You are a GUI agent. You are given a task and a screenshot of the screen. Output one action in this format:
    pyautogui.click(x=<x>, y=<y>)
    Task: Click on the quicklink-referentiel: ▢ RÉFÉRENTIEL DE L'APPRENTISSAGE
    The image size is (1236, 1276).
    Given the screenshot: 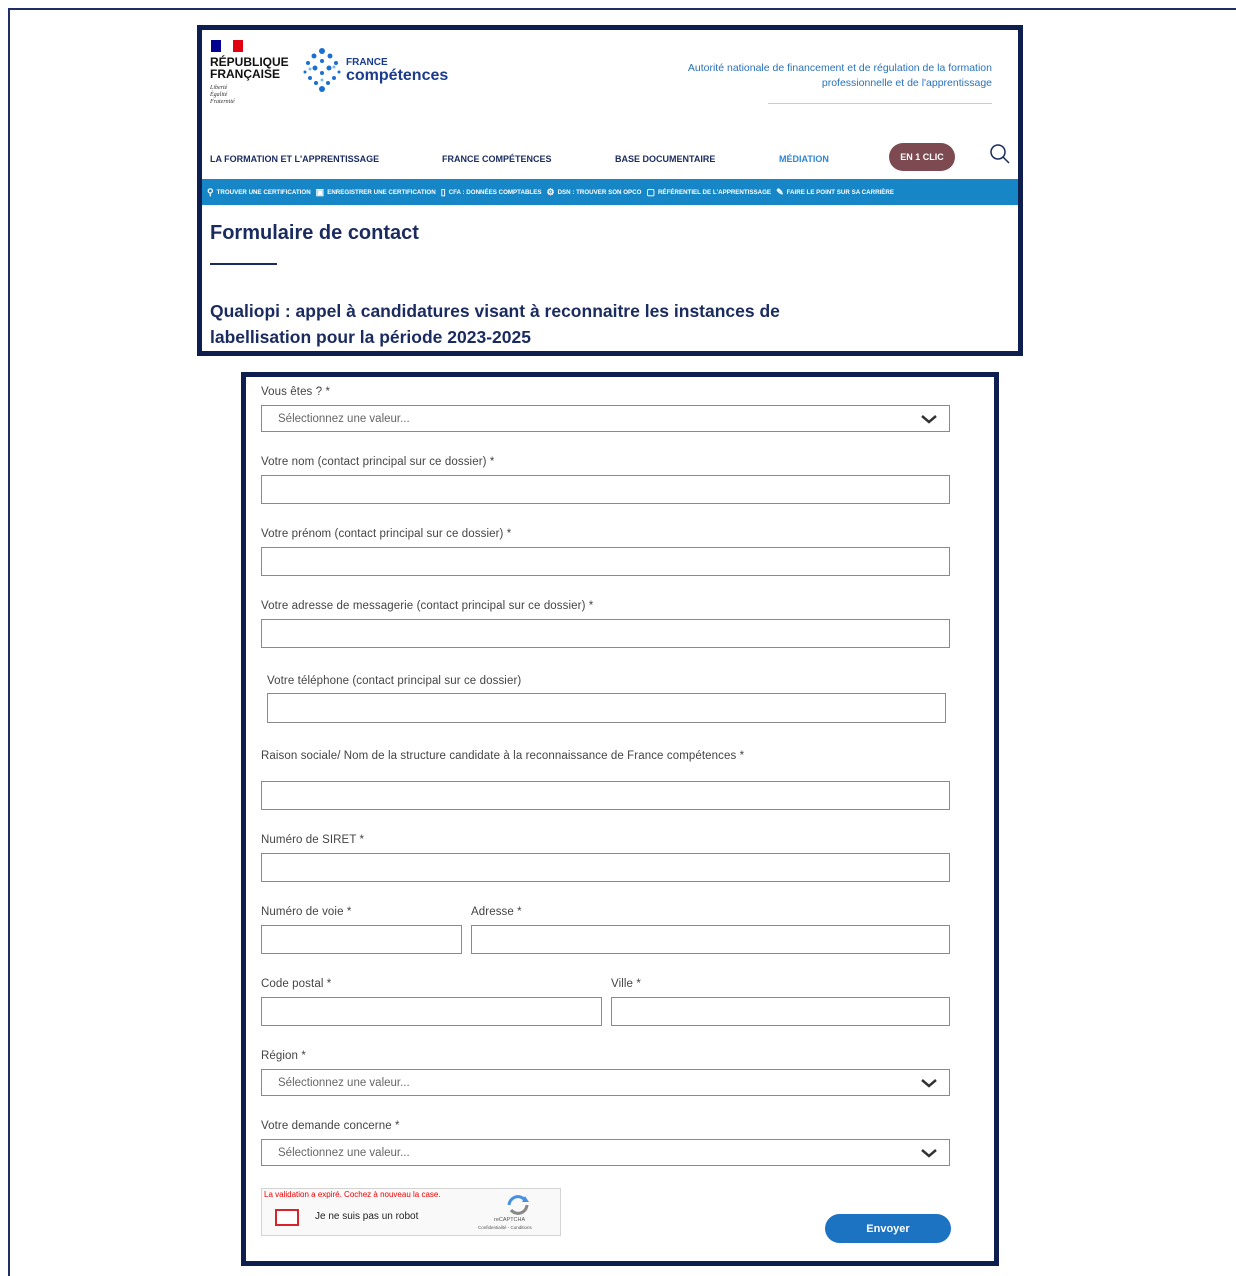 What is the action you would take?
    pyautogui.click(x=709, y=191)
    